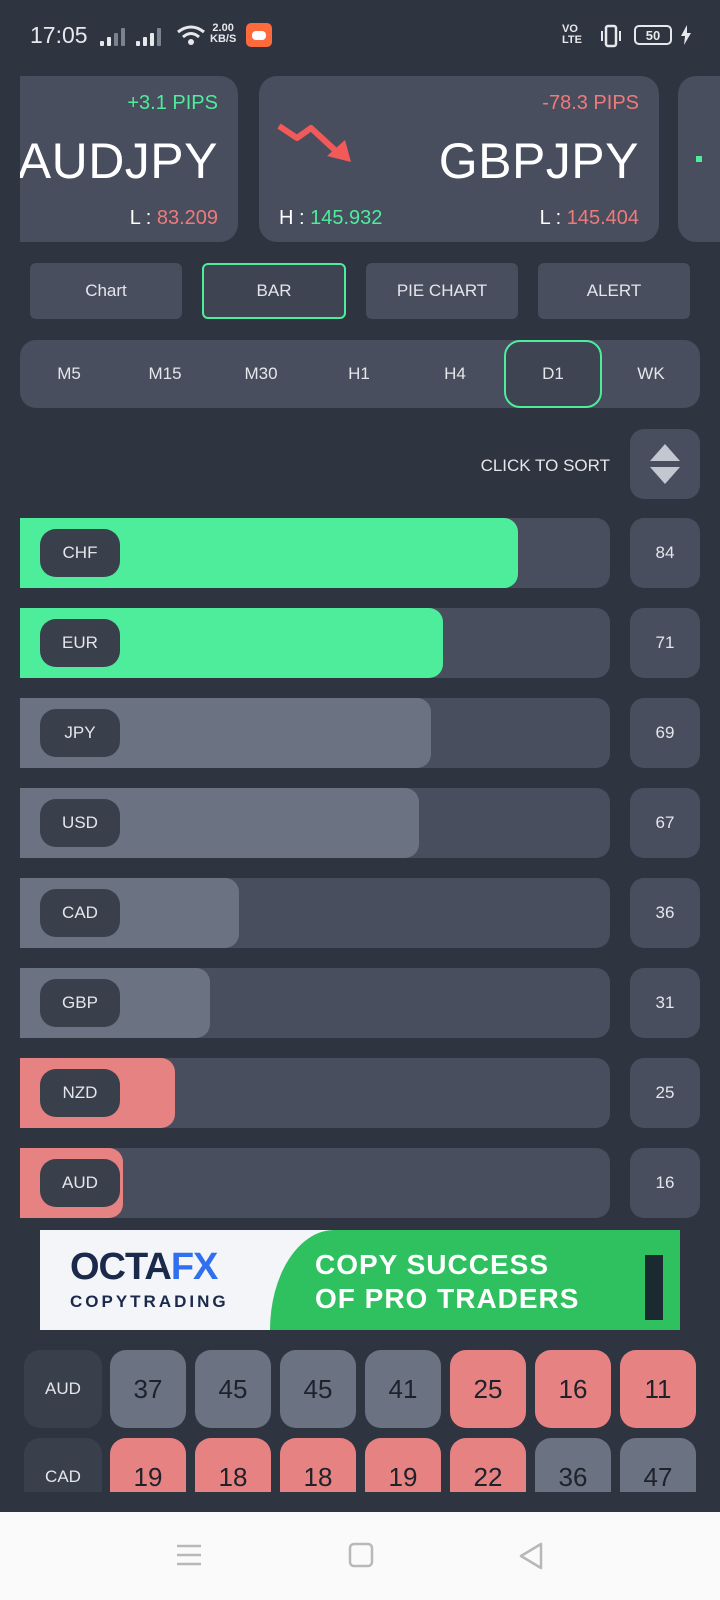  I want to click on signal-icon, so click(112, 36).